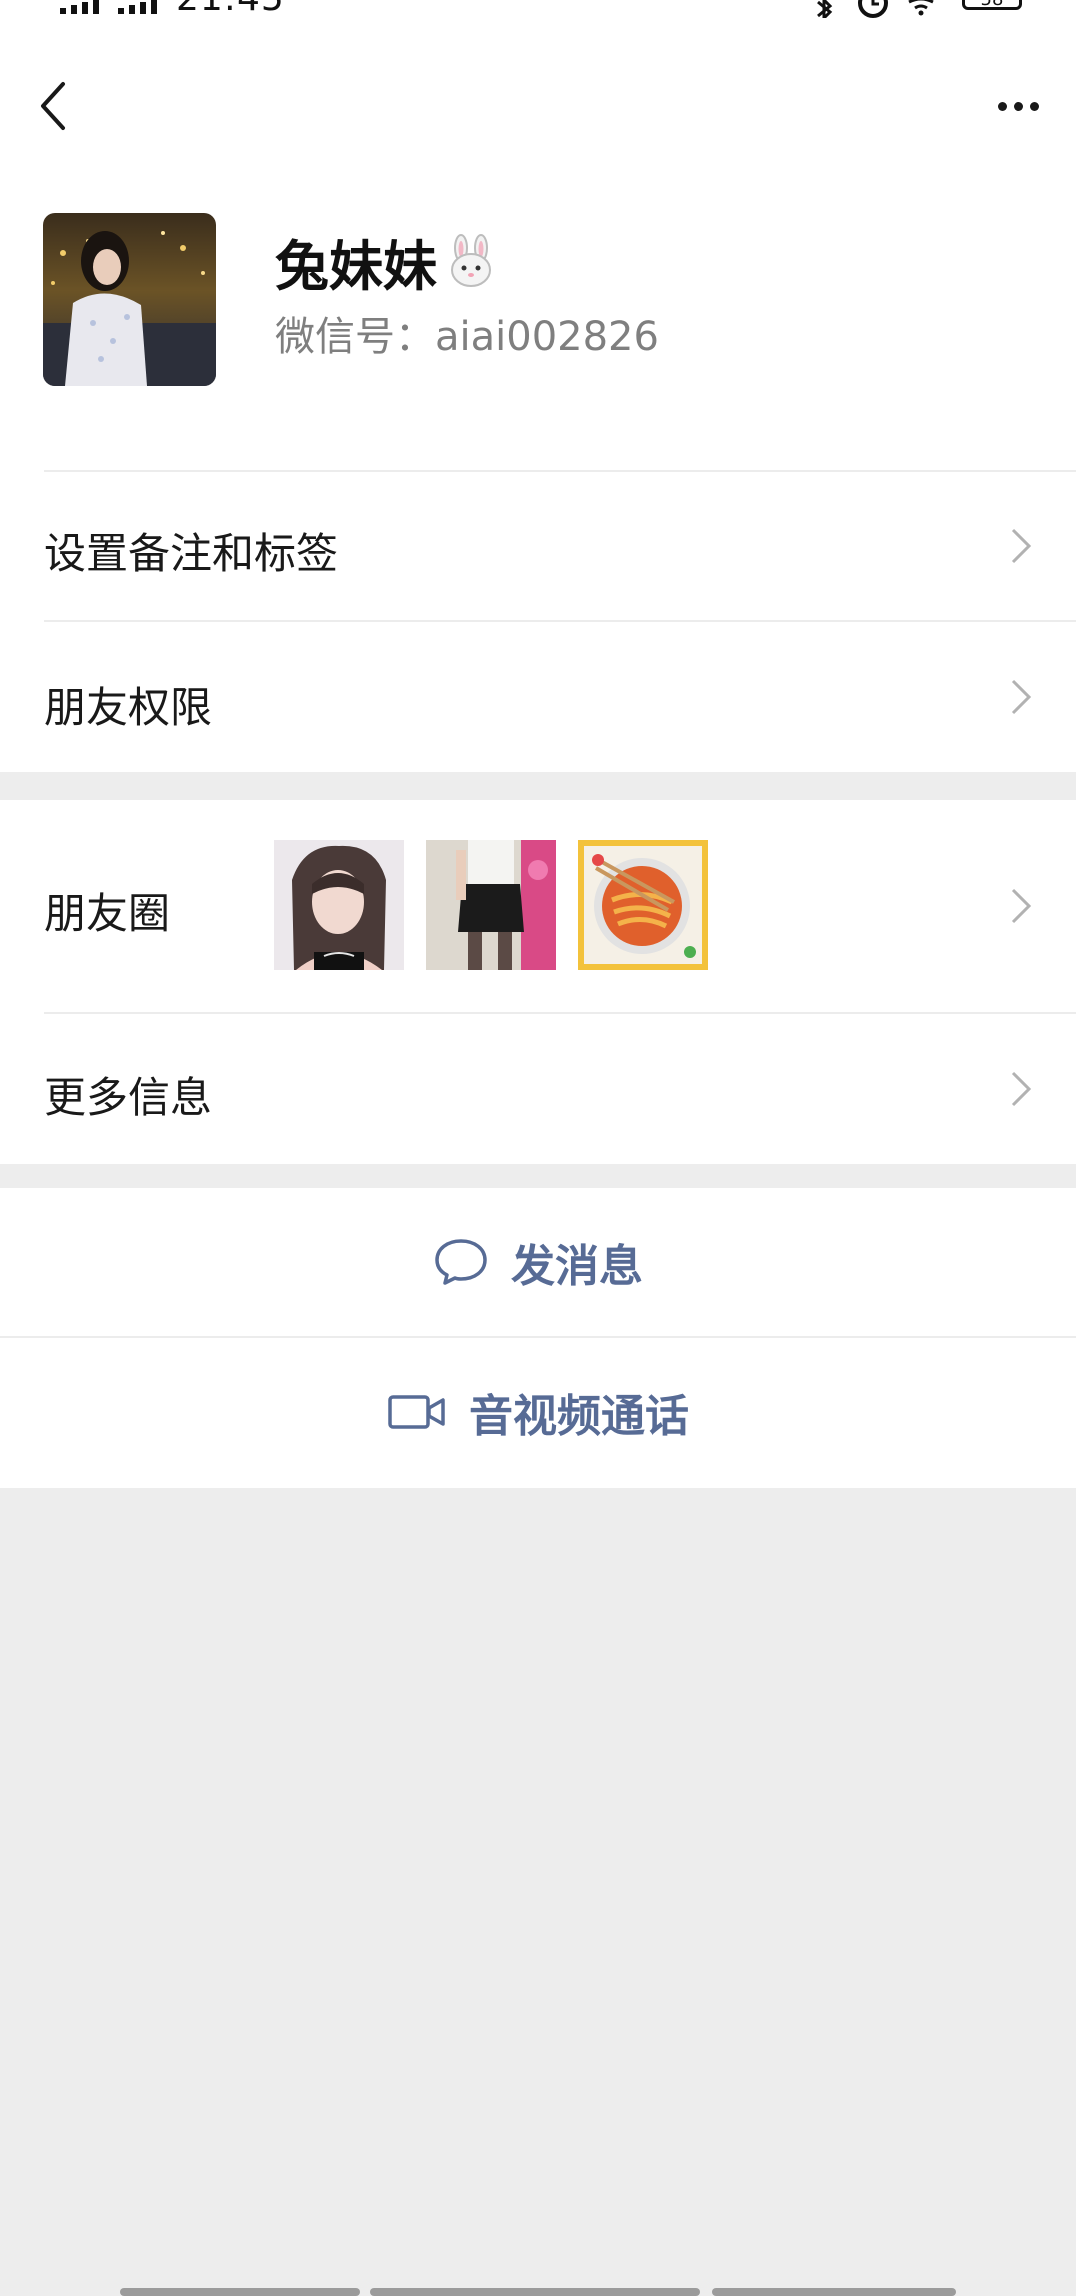  Describe the element at coordinates (921, 8) in the screenshot. I see `wifi-icon` at that location.